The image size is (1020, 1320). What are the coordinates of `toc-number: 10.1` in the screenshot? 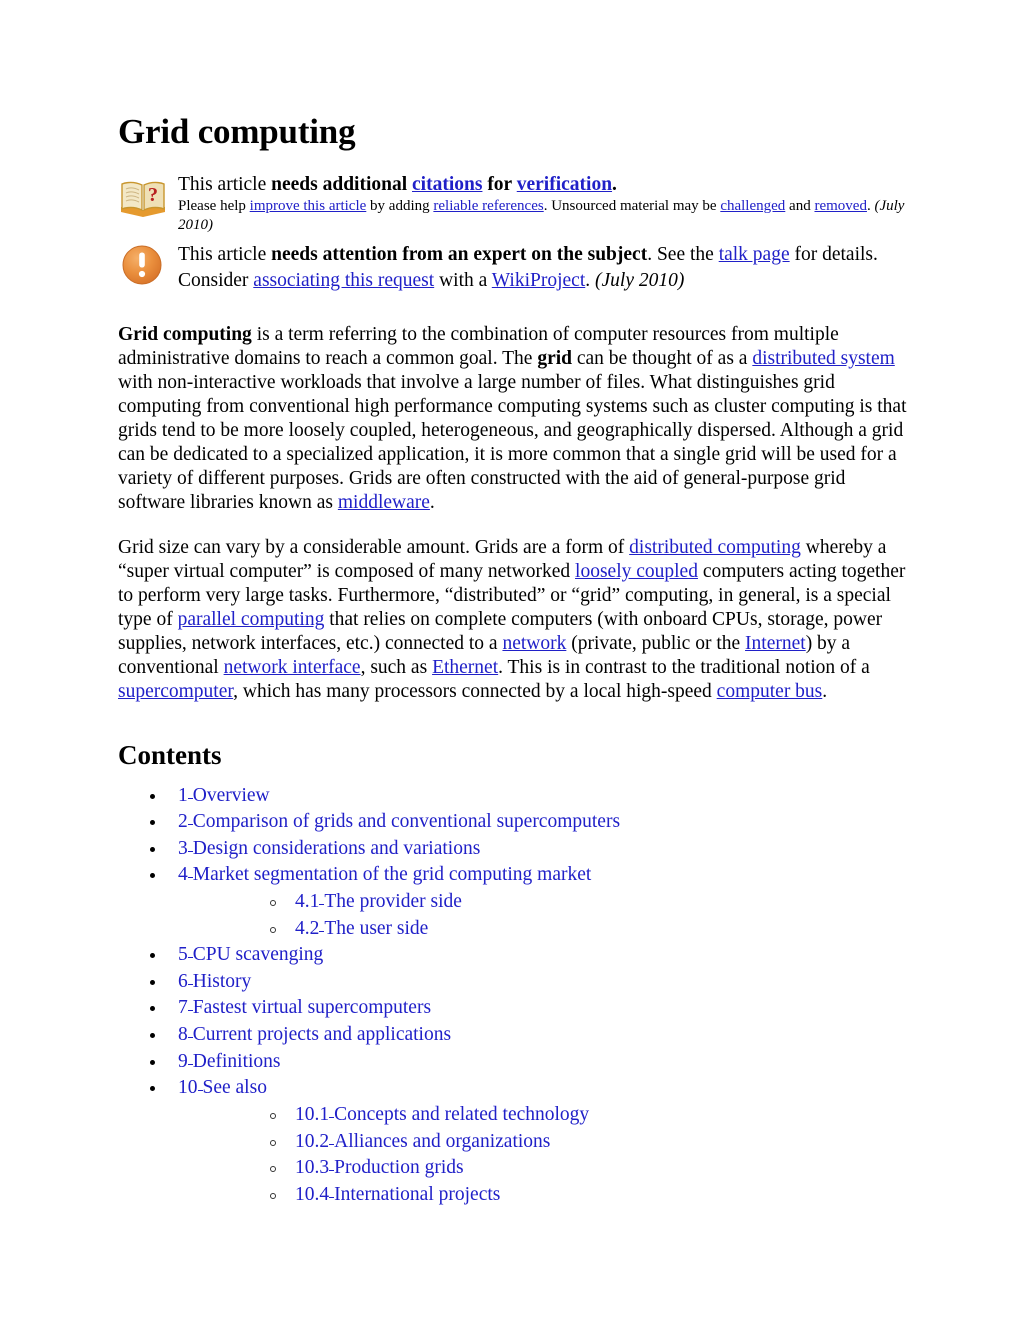 It's located at (312, 1114).